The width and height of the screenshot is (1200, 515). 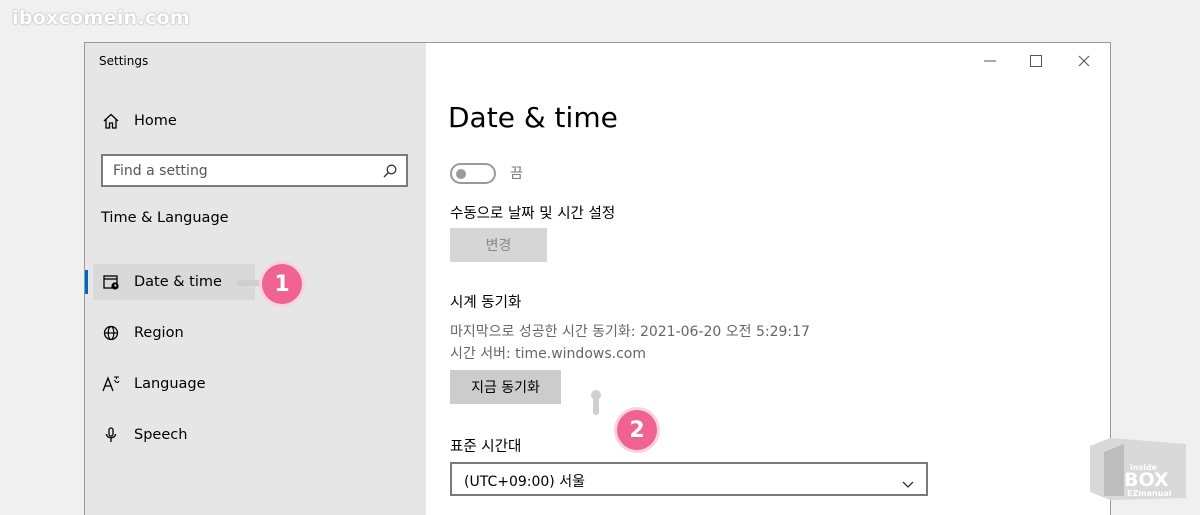 What do you see at coordinates (159, 333) in the screenshot?
I see `sidebar-item-label: Region` at bounding box center [159, 333].